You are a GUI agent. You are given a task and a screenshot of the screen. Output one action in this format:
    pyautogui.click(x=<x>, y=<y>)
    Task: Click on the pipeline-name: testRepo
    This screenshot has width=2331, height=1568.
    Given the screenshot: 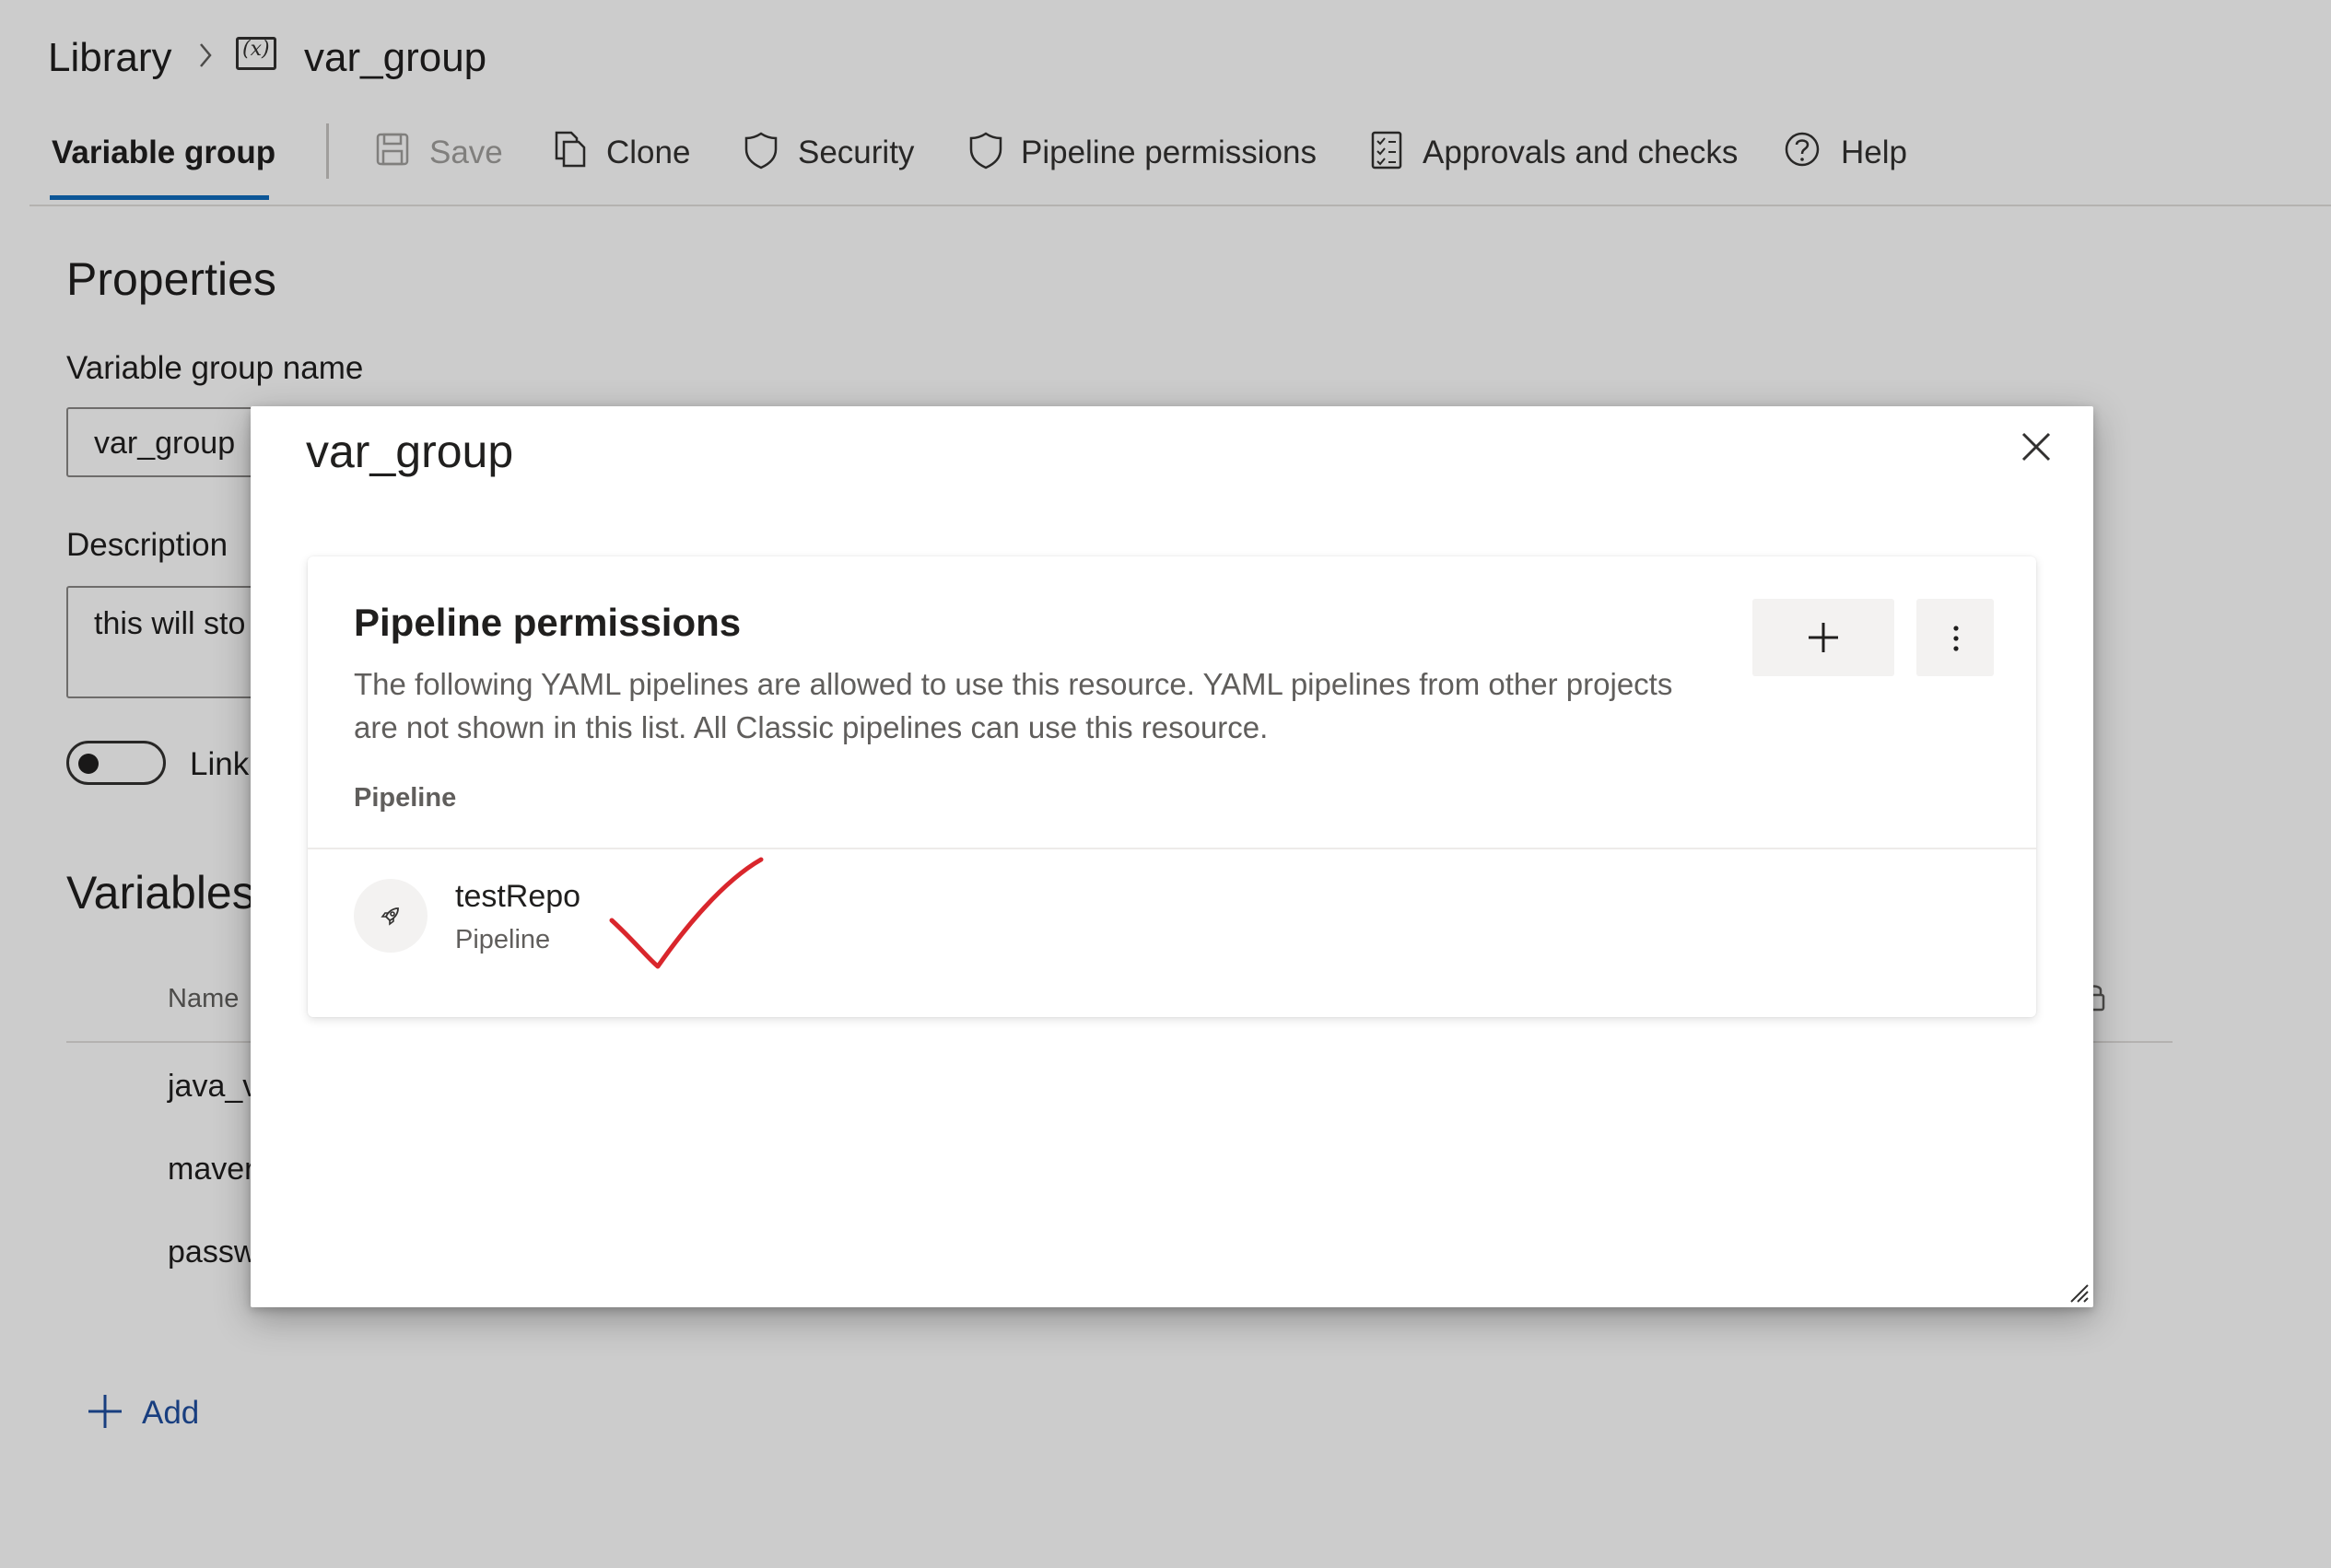 What is the action you would take?
    pyautogui.click(x=517, y=897)
    